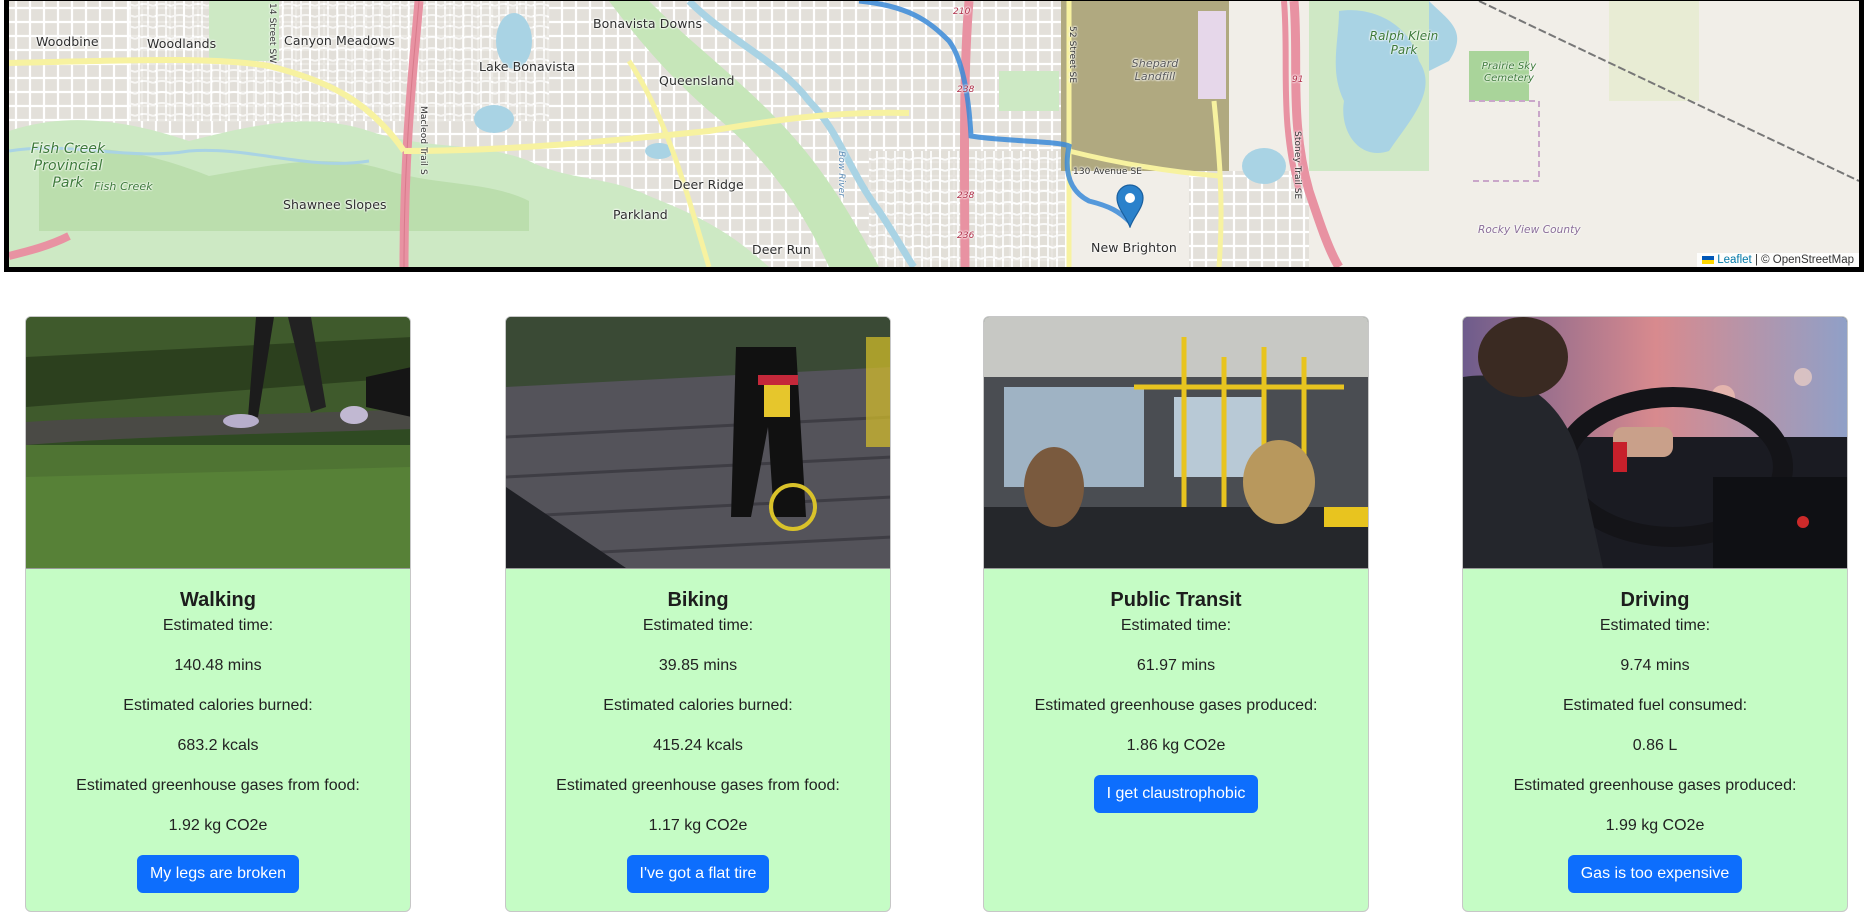  I want to click on map-label-deer-run: Deer Run, so click(781, 249).